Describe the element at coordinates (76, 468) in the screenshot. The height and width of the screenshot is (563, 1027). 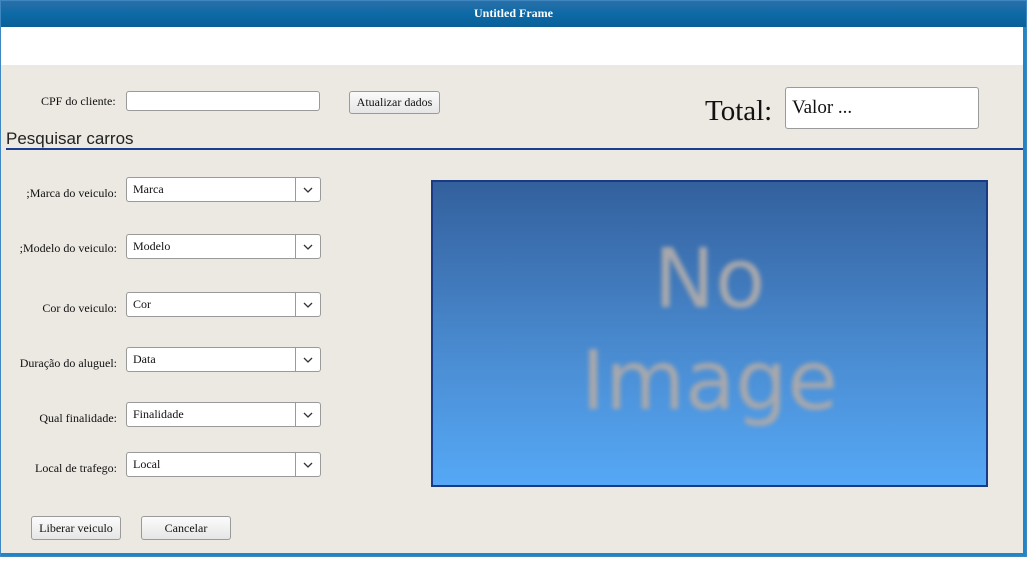
I see `field-label-traffic-location: Local de trafego:` at that location.